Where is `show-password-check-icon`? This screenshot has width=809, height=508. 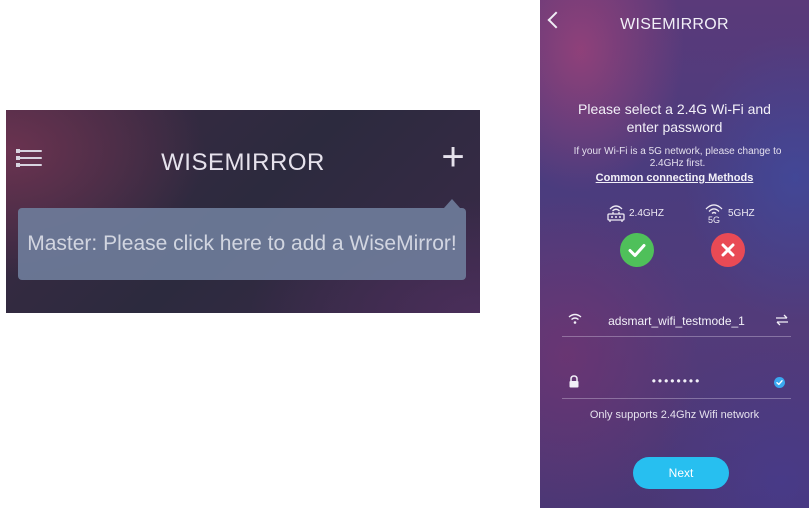 show-password-check-icon is located at coordinates (779, 382).